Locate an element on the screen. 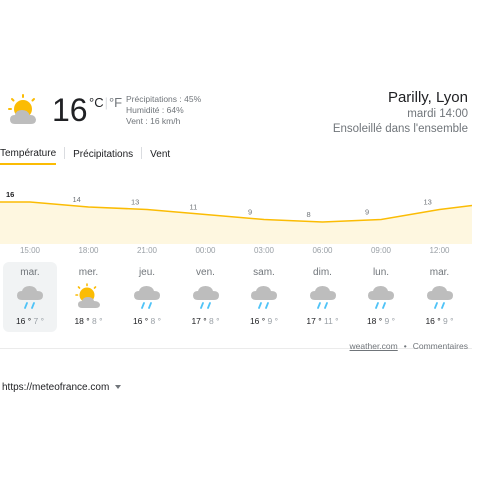 This screenshot has width=500, height=500. day-temperatures: 17 ° 8 ° is located at coordinates (206, 321).